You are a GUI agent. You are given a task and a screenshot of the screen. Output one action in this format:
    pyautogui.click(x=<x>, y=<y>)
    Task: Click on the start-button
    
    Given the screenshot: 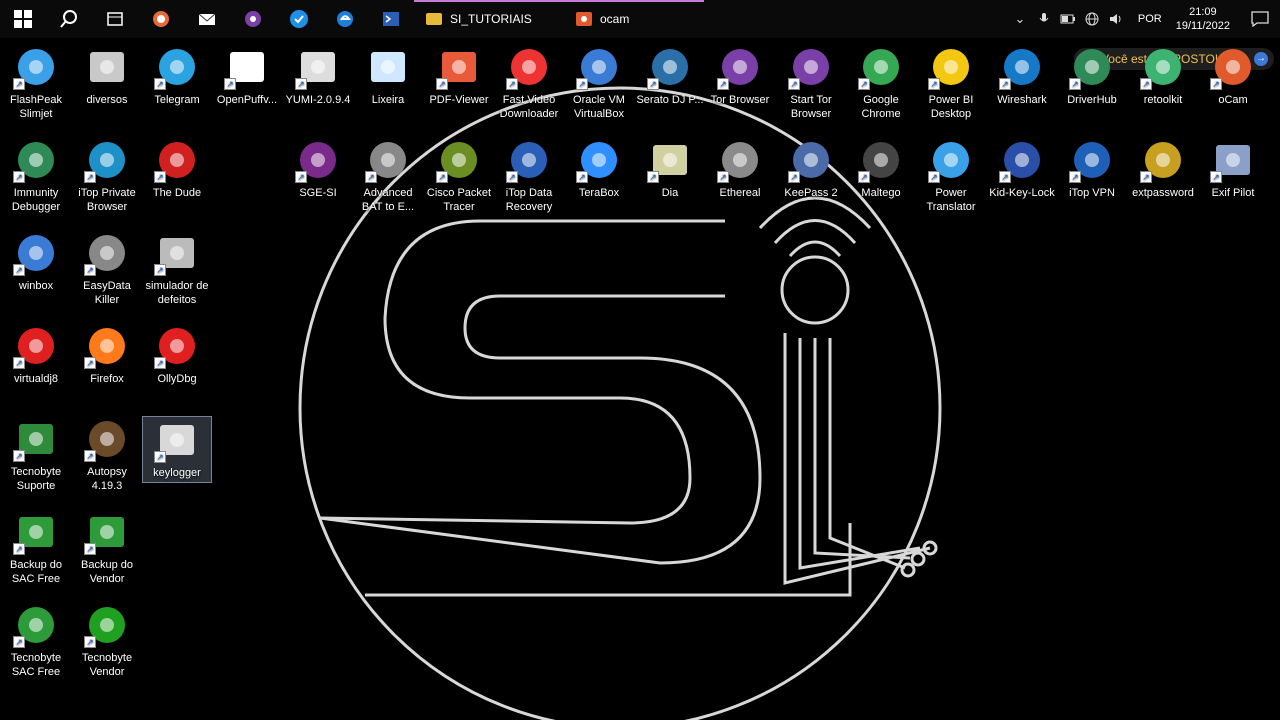 What is the action you would take?
    pyautogui.click(x=23, y=19)
    